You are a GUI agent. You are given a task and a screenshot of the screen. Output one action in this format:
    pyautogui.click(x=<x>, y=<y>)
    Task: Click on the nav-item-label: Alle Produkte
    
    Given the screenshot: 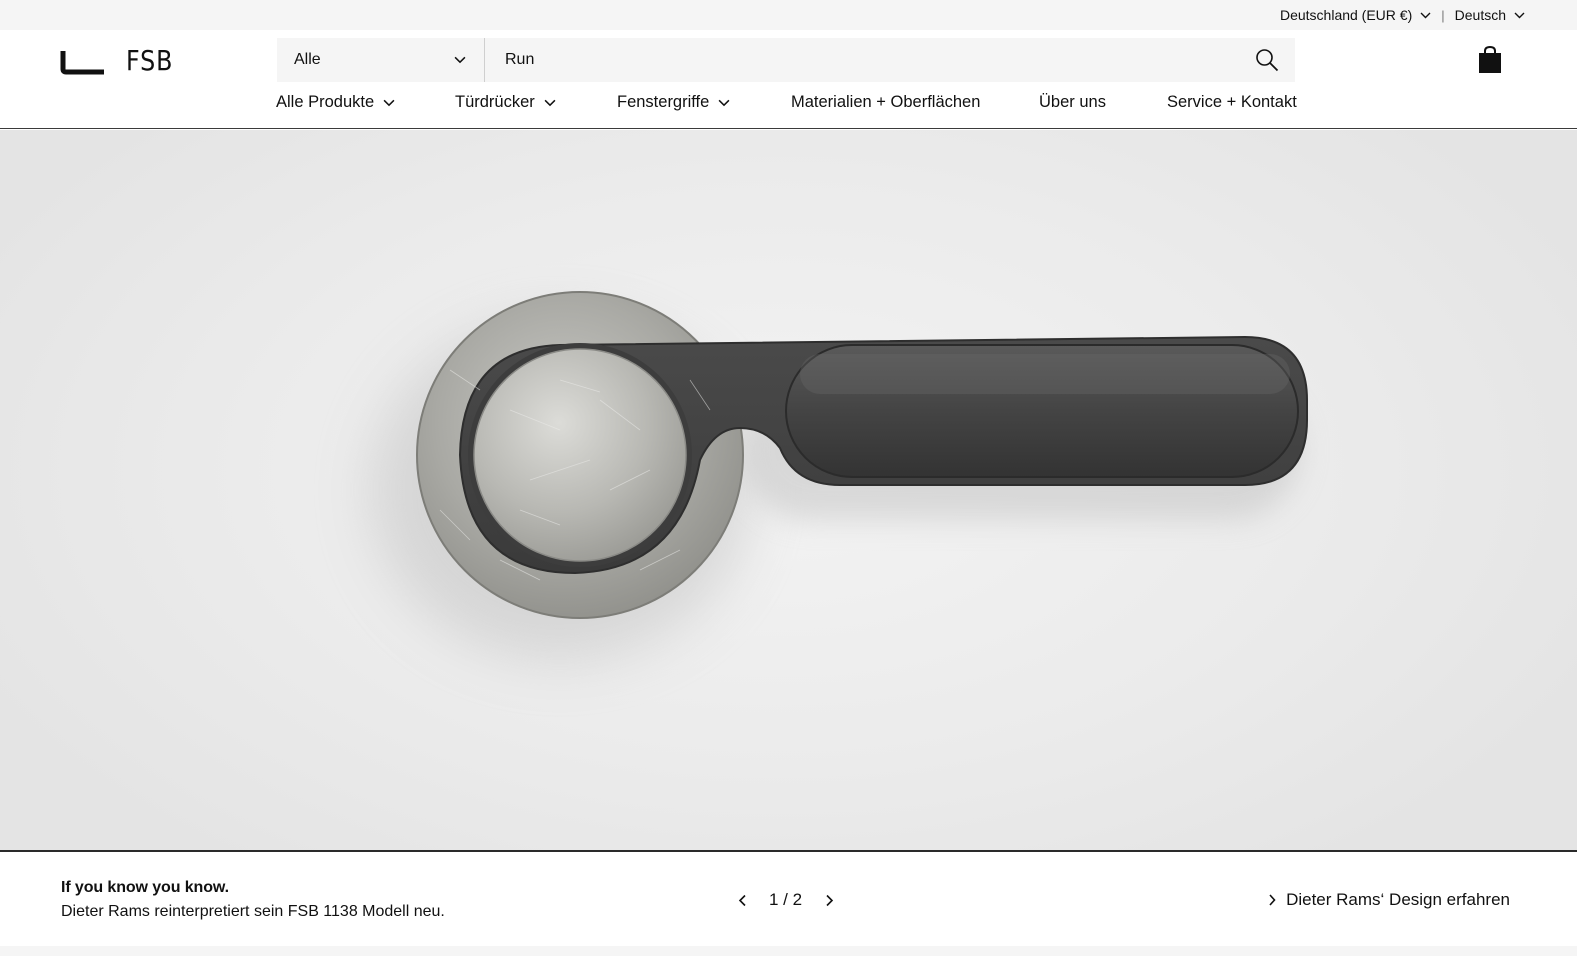 What is the action you would take?
    pyautogui.click(x=325, y=102)
    